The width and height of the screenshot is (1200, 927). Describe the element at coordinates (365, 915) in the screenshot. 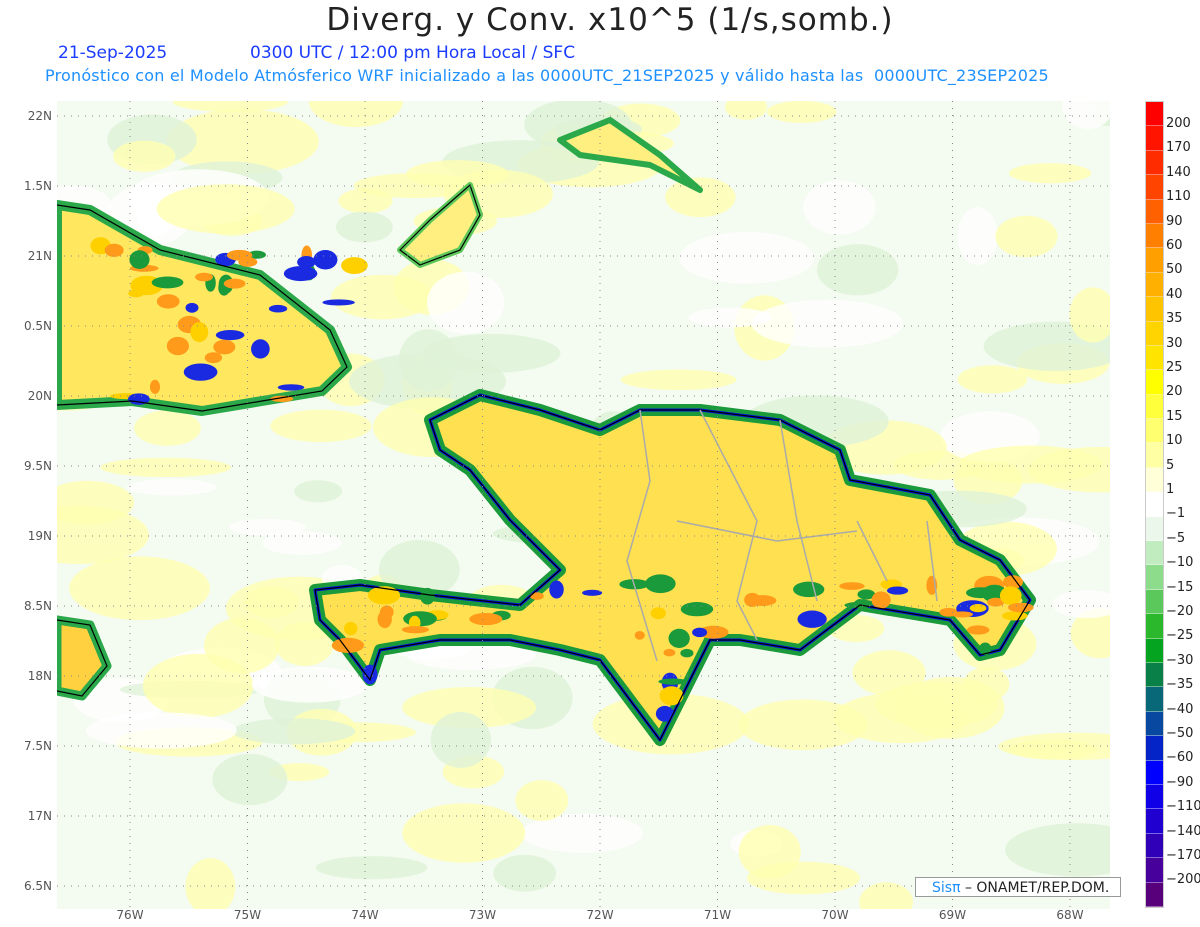

I see `lon-label: 74W` at that location.